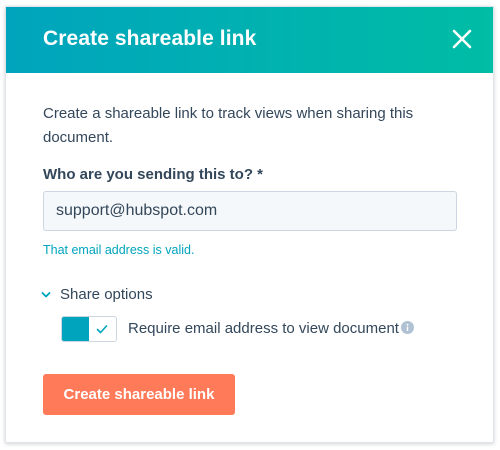 The image size is (500, 450). What do you see at coordinates (153, 174) in the screenshot?
I see `recipient-label: Who are you sending this to? *` at bounding box center [153, 174].